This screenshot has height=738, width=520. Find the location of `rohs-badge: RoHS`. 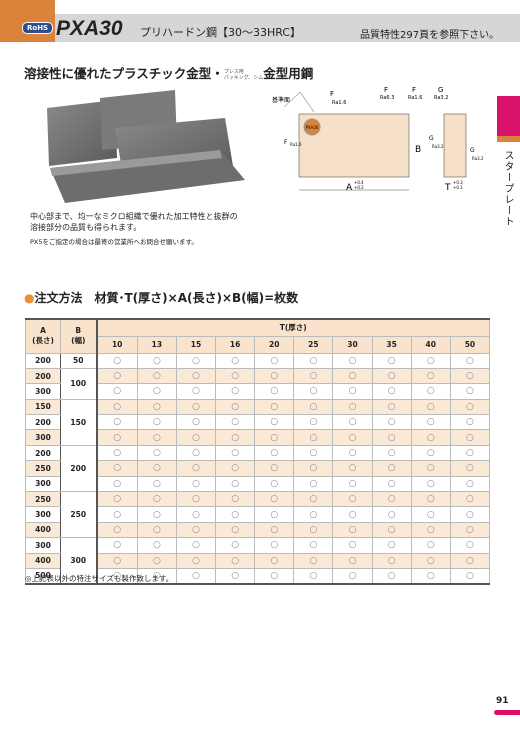

rohs-badge: RoHS is located at coordinates (38, 28).